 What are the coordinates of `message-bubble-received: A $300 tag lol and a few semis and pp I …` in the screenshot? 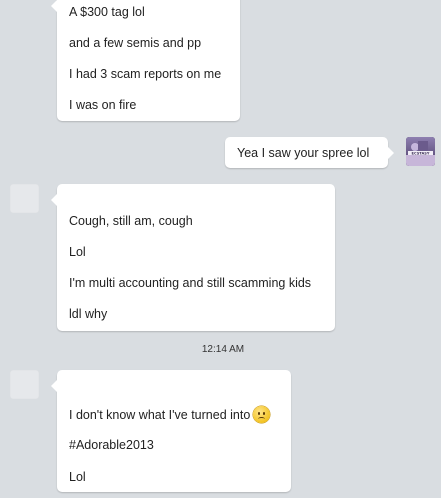 It's located at (145, 60).